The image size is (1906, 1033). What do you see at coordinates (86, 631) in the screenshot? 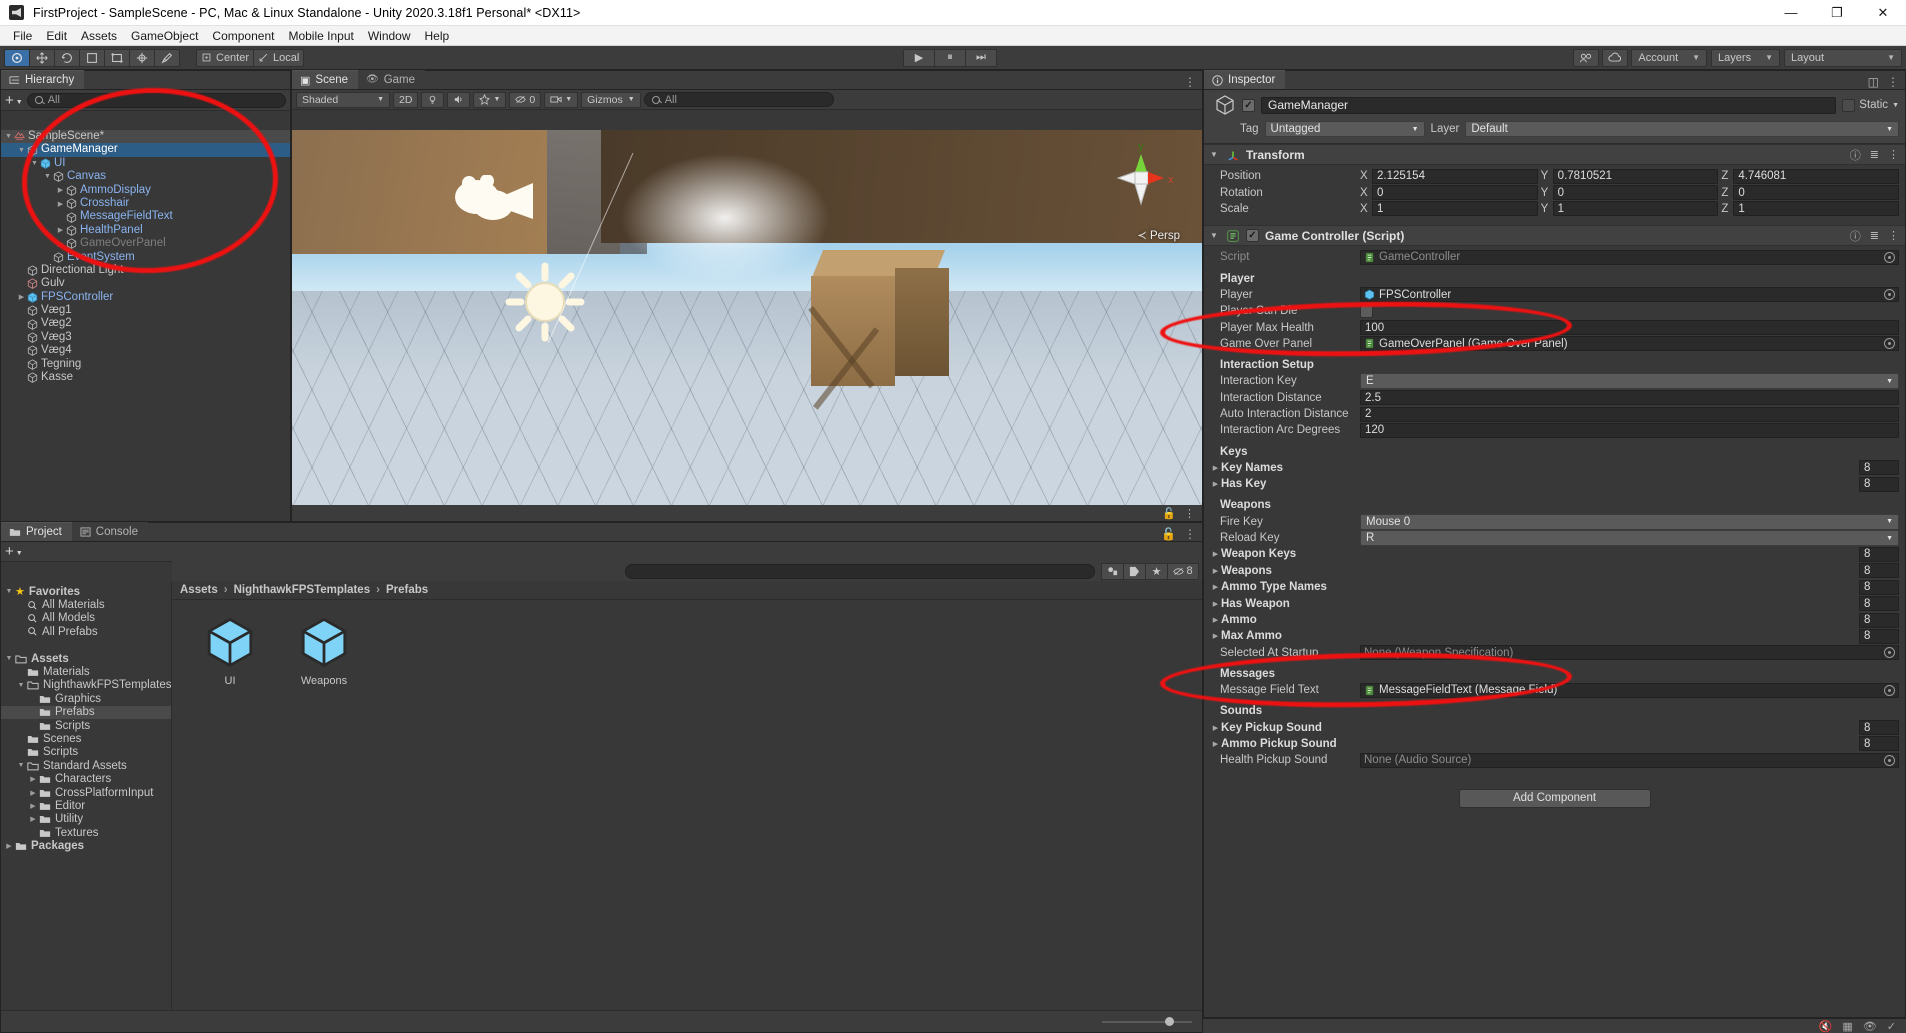
I see `project-tree-item-all-prefabs: All Prefabs` at bounding box center [86, 631].